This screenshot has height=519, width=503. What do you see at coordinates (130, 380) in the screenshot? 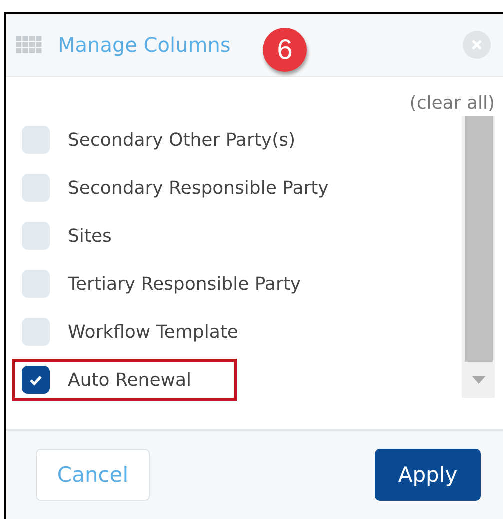
I see `column-label: Auto Renewal` at bounding box center [130, 380].